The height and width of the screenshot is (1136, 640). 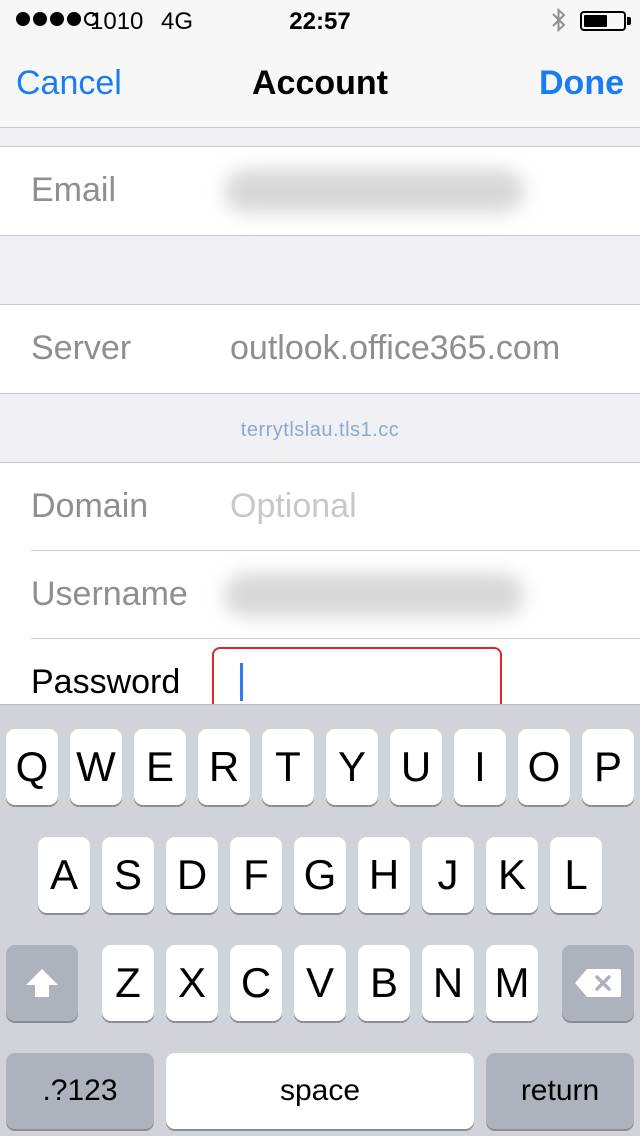 What do you see at coordinates (374, 595) in the screenshot?
I see `username-field` at bounding box center [374, 595].